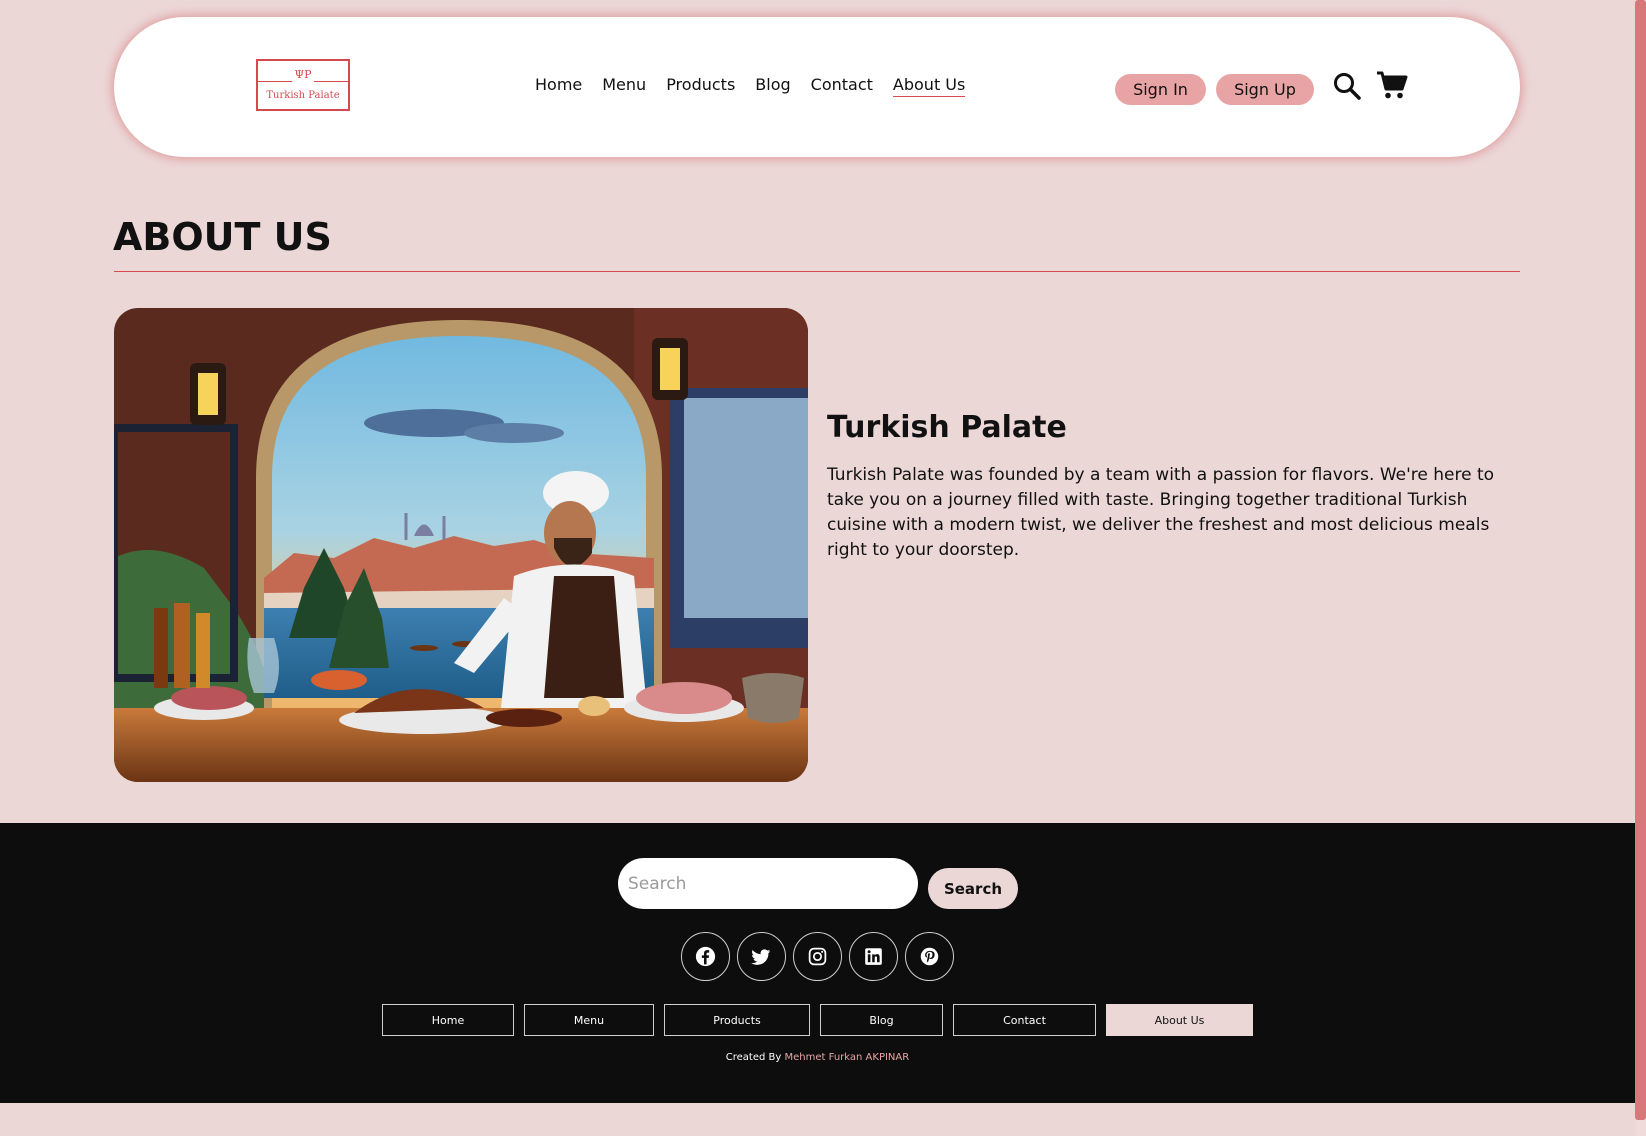  Describe the element at coordinates (1179, 1020) in the screenshot. I see `footer-nav-about-us: About Us` at that location.